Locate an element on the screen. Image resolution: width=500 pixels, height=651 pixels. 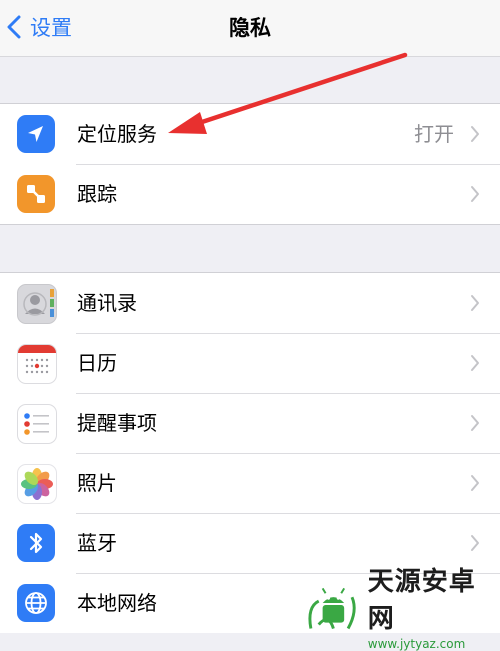
row-calendar: 日历 is located at coordinates (250, 363).